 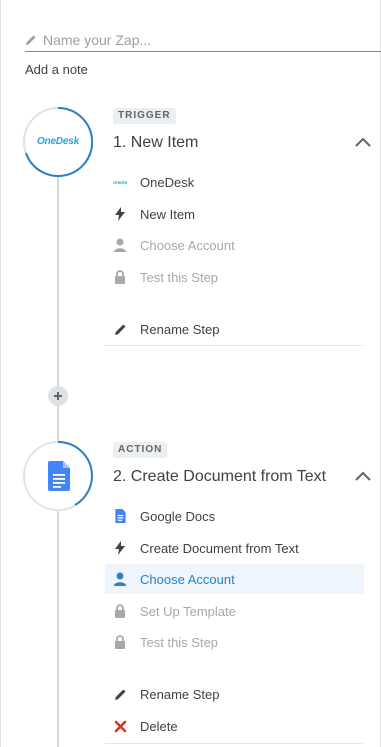 What do you see at coordinates (56, 69) in the screenshot?
I see `add-note-link: Add a note` at bounding box center [56, 69].